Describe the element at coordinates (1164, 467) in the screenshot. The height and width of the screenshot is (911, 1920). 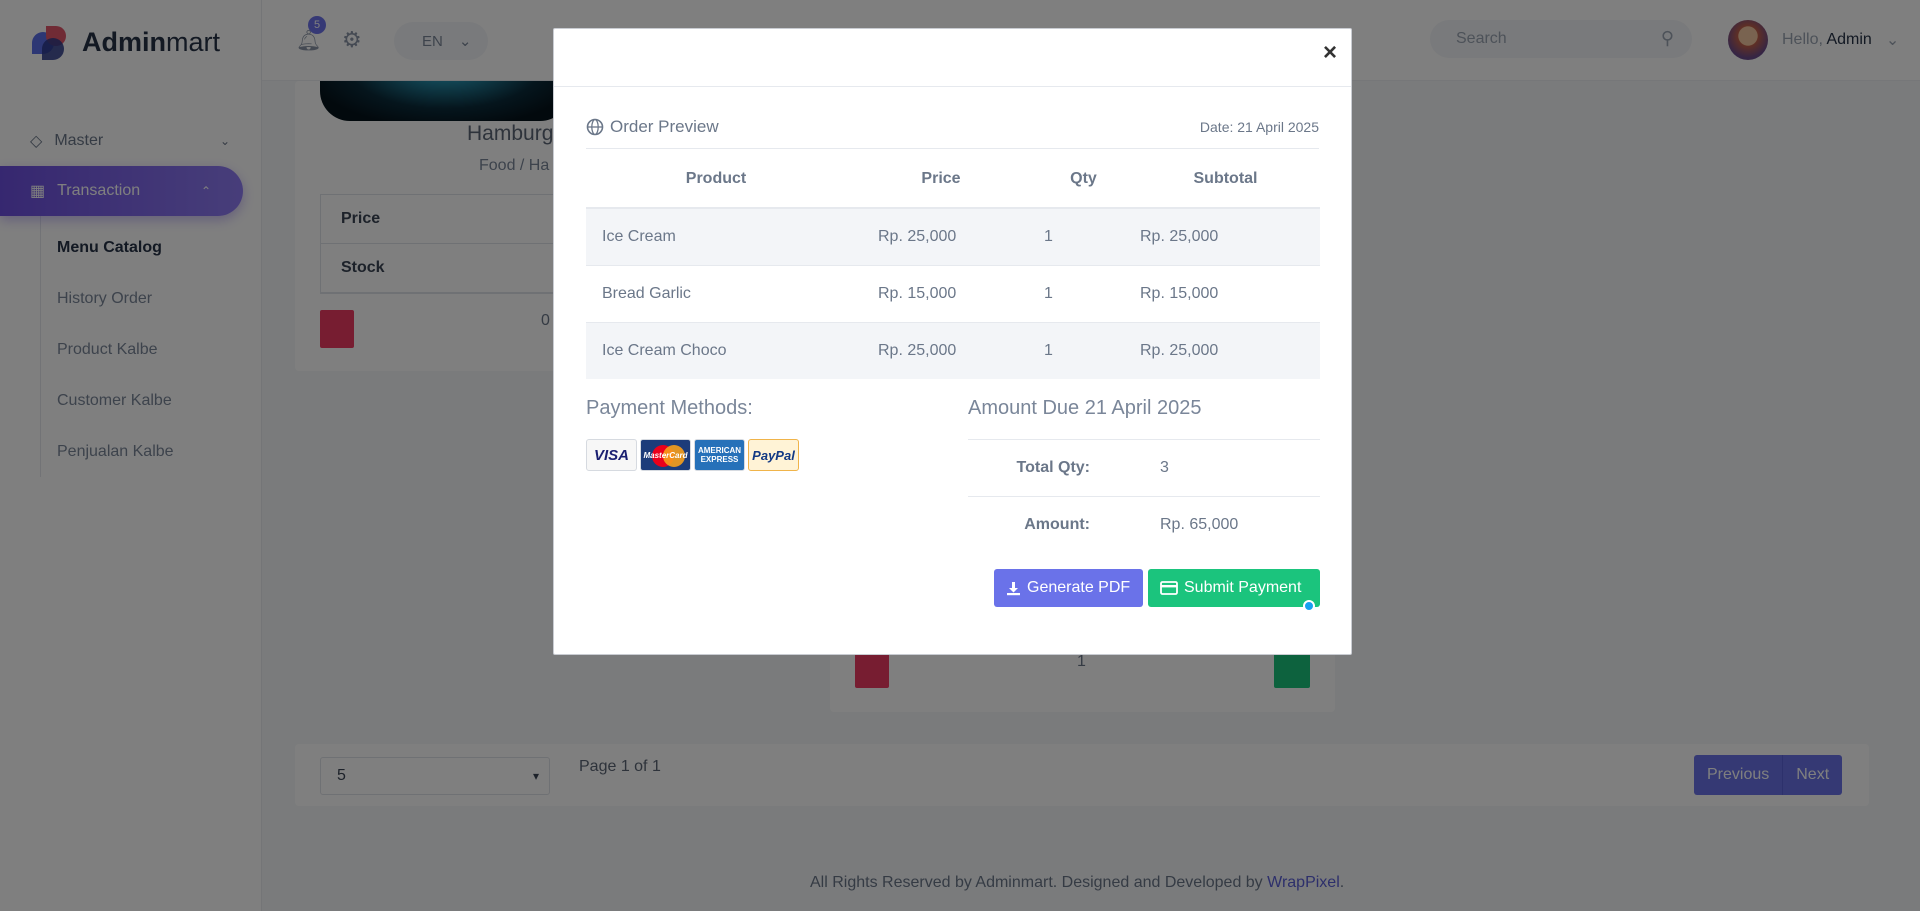
I see `total-qty-value: 3` at that location.